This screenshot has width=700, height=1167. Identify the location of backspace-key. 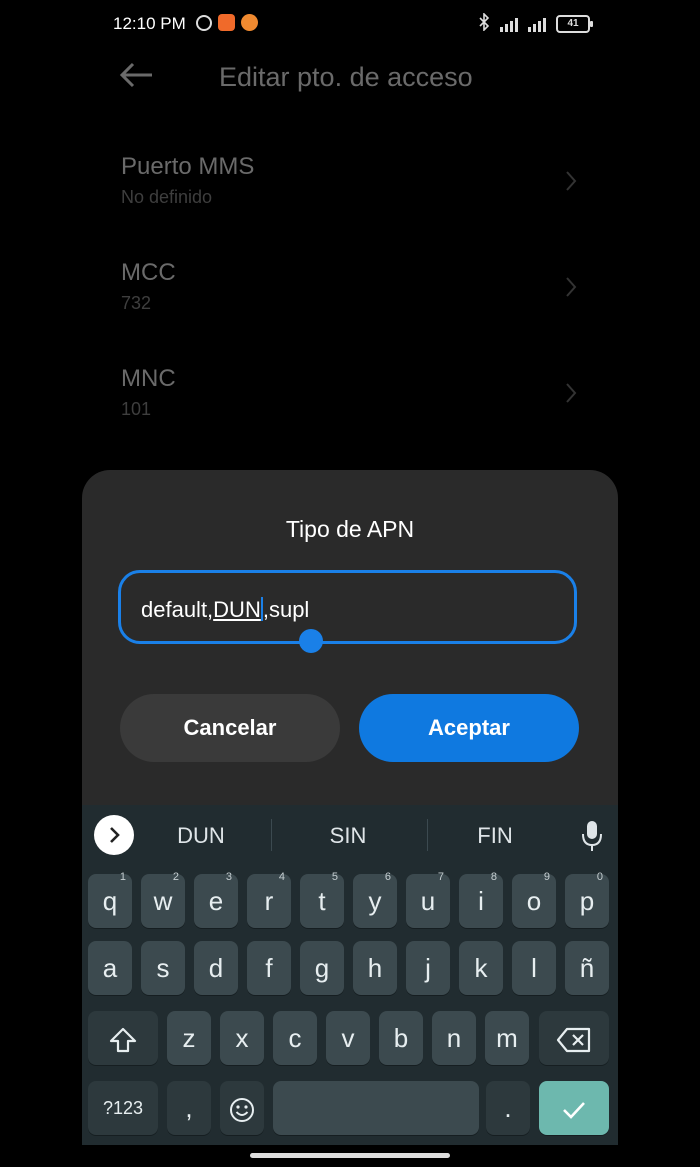
(574, 1038).